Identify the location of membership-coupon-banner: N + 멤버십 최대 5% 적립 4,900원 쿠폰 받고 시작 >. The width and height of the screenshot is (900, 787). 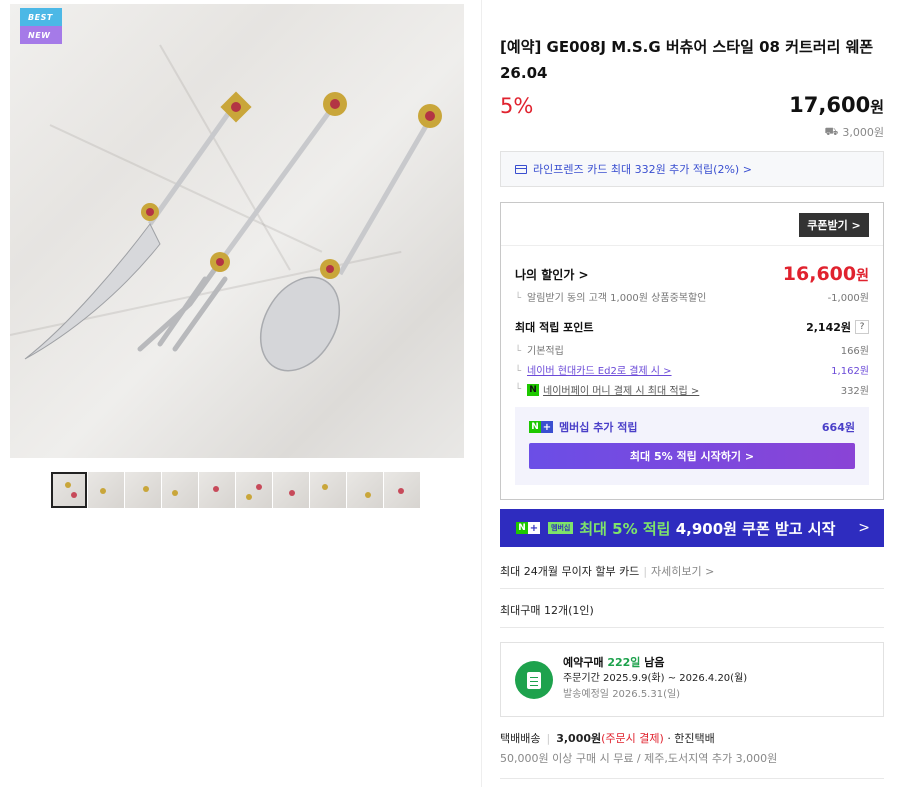
(692, 528).